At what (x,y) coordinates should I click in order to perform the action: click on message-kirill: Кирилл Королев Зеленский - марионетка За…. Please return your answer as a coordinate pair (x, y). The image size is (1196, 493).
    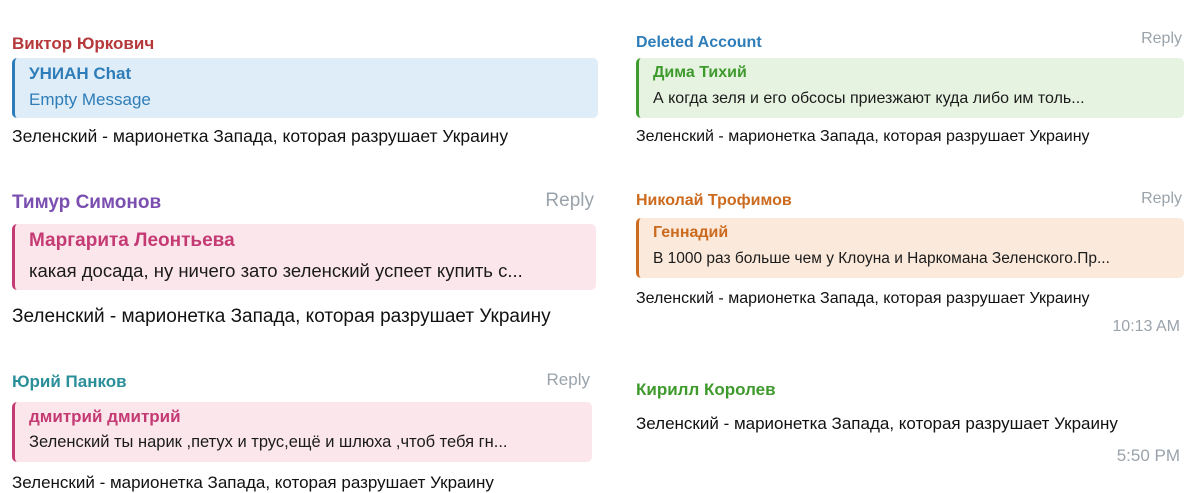
    Looking at the image, I should click on (911, 434).